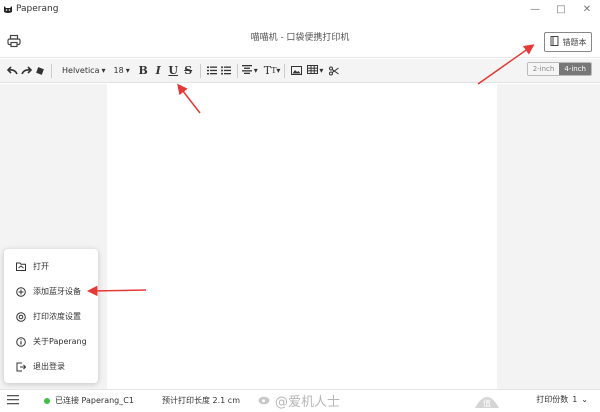  I want to click on arrow-to-wrongbook, so click(506, 64).